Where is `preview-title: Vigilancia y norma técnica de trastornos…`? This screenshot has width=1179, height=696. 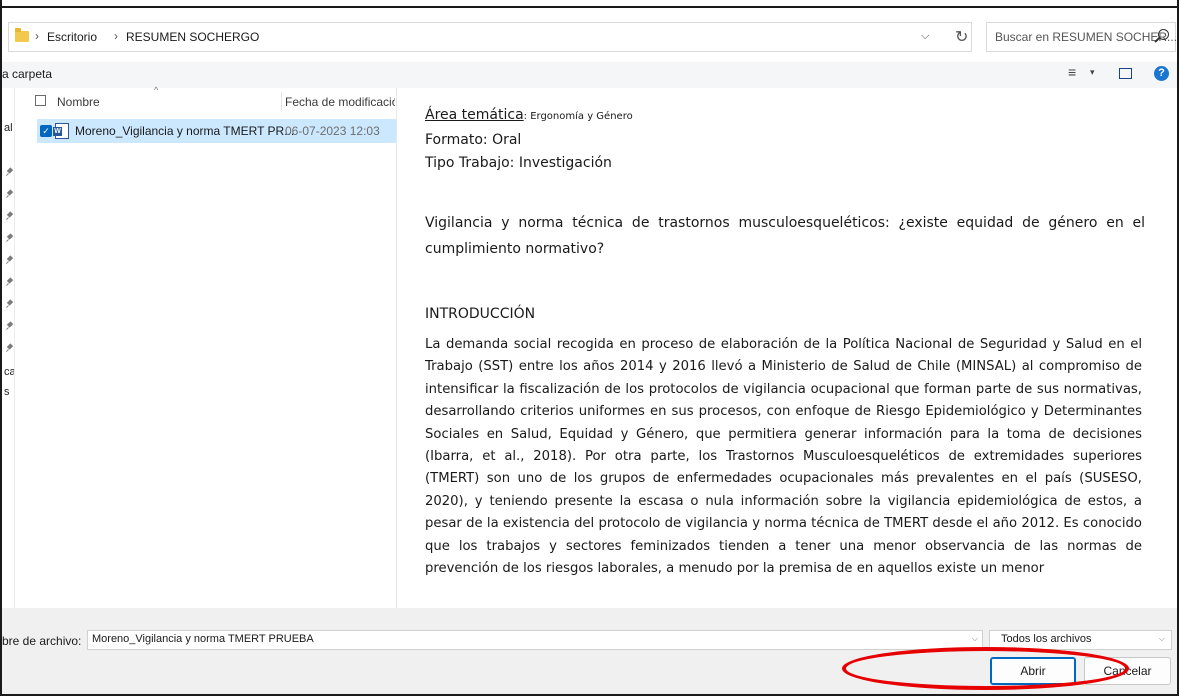
preview-title: Vigilancia y norma técnica de trastornos… is located at coordinates (785, 236).